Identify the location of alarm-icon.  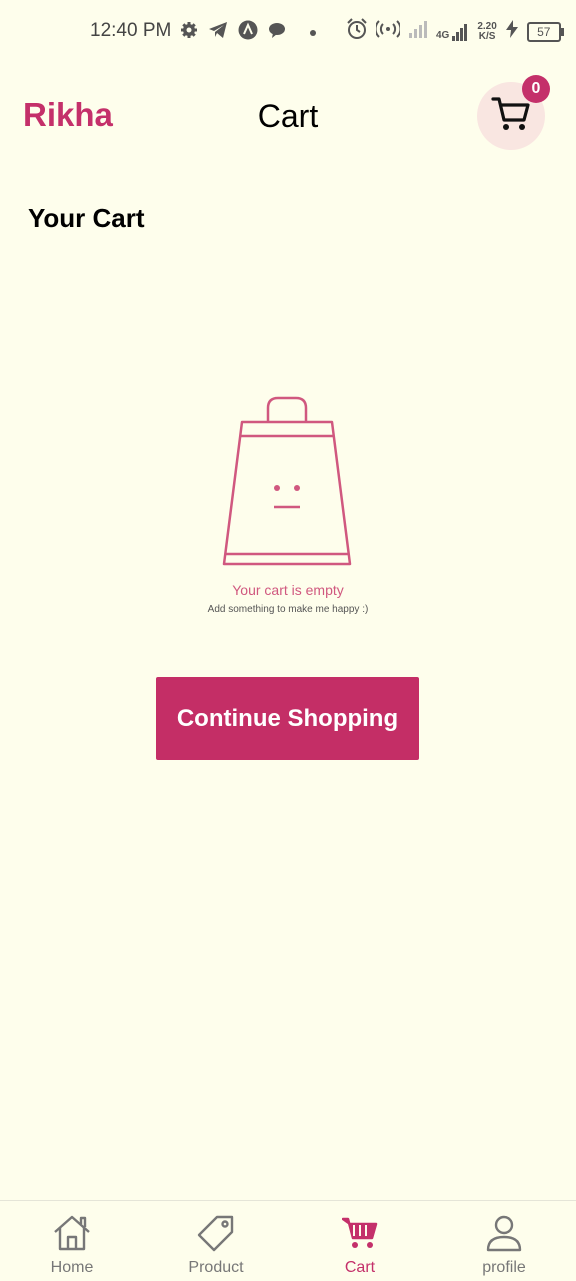
(357, 31).